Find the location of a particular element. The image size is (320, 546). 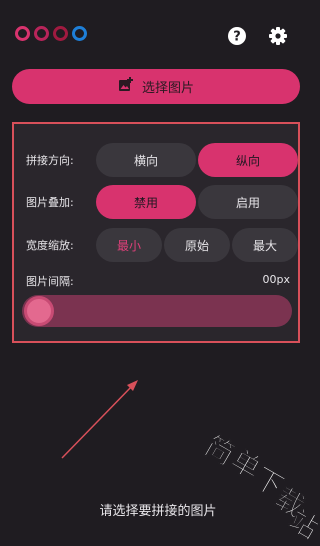

empty-state-prompt: 请选择要拼接的图片 is located at coordinates (158, 511).